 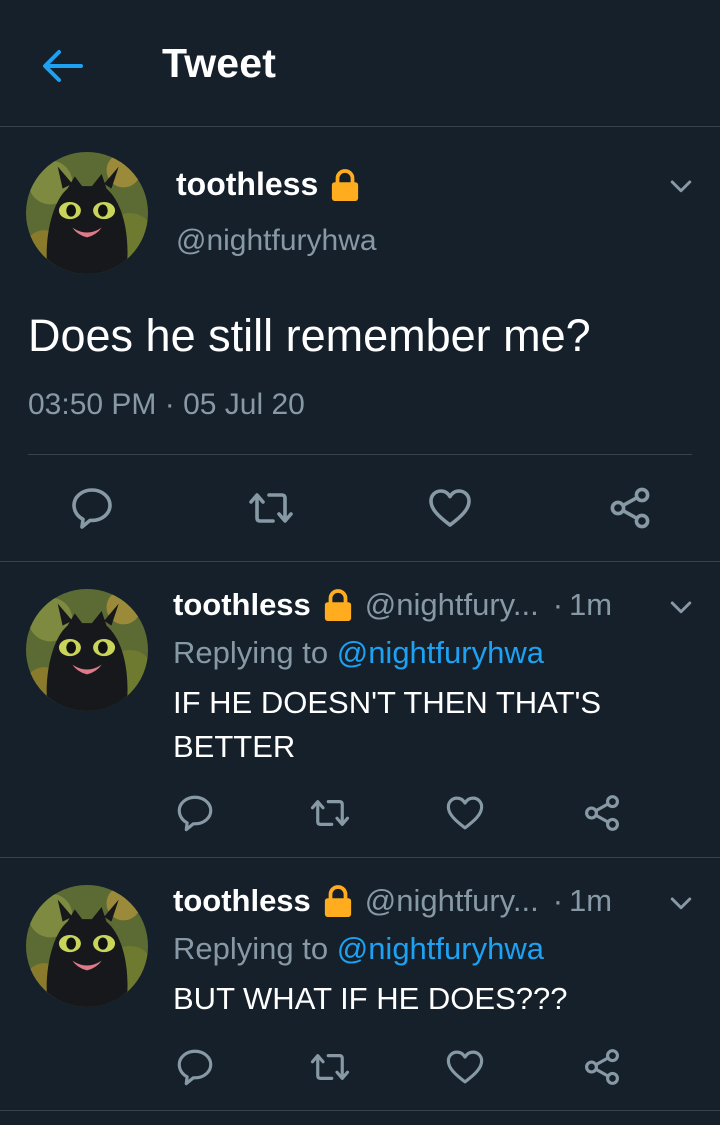 I want to click on page-title: Tweet, so click(x=219, y=63).